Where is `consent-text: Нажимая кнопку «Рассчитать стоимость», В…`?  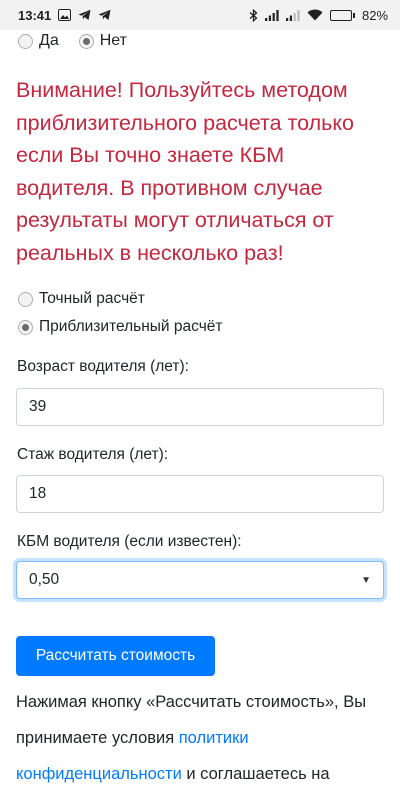 consent-text: Нажимая кнопку «Рассчитать стоимость», В… is located at coordinates (202, 742).